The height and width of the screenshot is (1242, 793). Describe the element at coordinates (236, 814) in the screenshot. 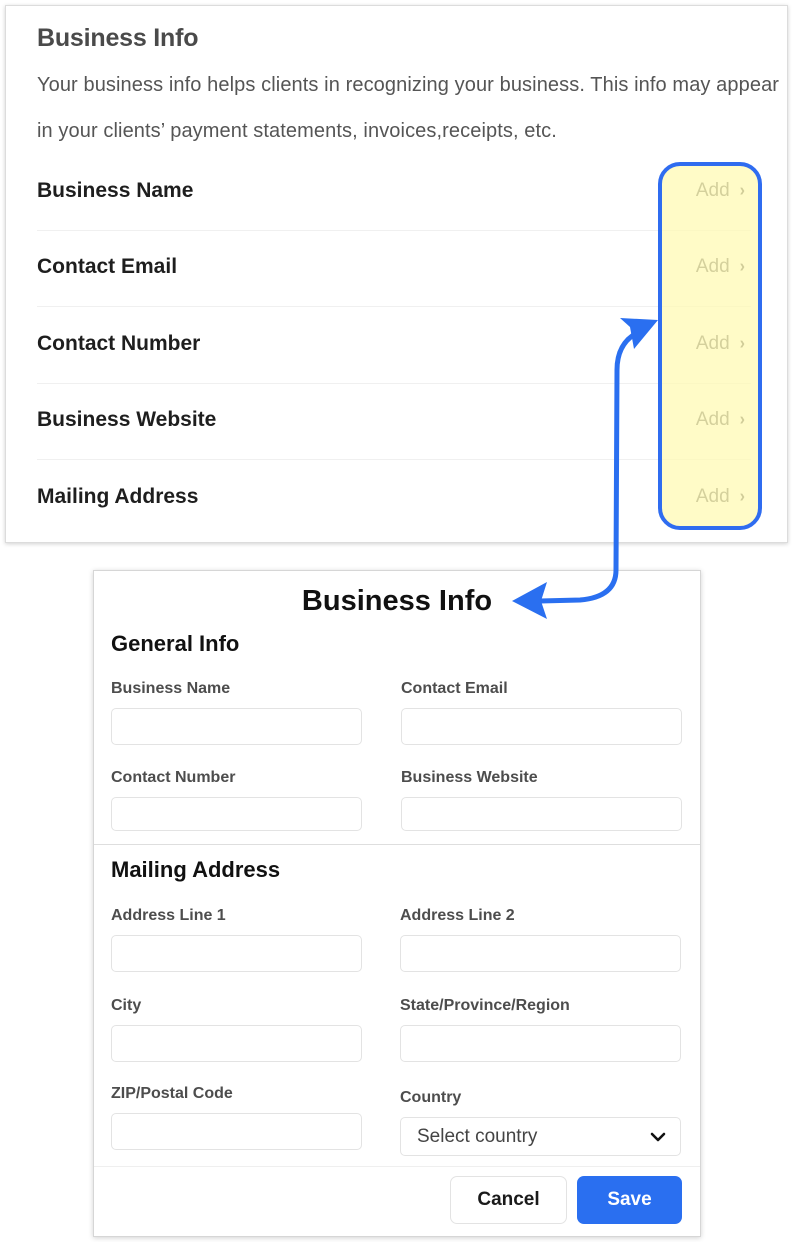

I see `contact-number-input` at that location.